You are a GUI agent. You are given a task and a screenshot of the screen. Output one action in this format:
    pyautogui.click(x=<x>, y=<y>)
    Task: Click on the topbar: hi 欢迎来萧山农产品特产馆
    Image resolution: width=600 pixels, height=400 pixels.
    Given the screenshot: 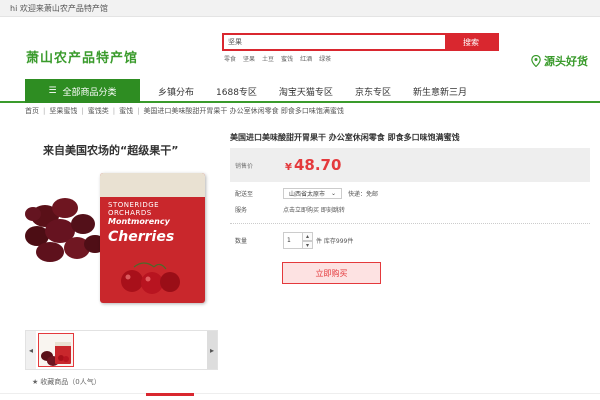 What is the action you would take?
    pyautogui.click(x=300, y=8)
    